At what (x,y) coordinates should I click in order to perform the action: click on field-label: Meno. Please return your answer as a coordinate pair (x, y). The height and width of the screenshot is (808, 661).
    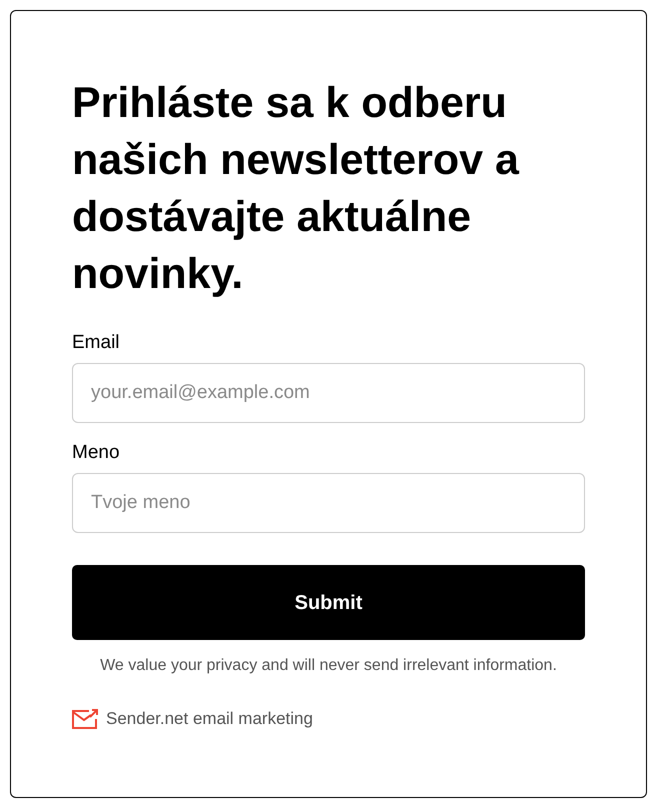
    Looking at the image, I should click on (96, 453).